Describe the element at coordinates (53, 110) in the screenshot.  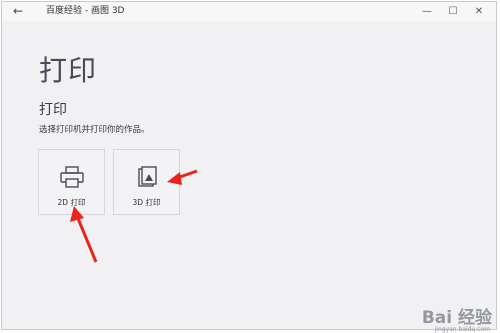
I see `section-title: 打印` at that location.